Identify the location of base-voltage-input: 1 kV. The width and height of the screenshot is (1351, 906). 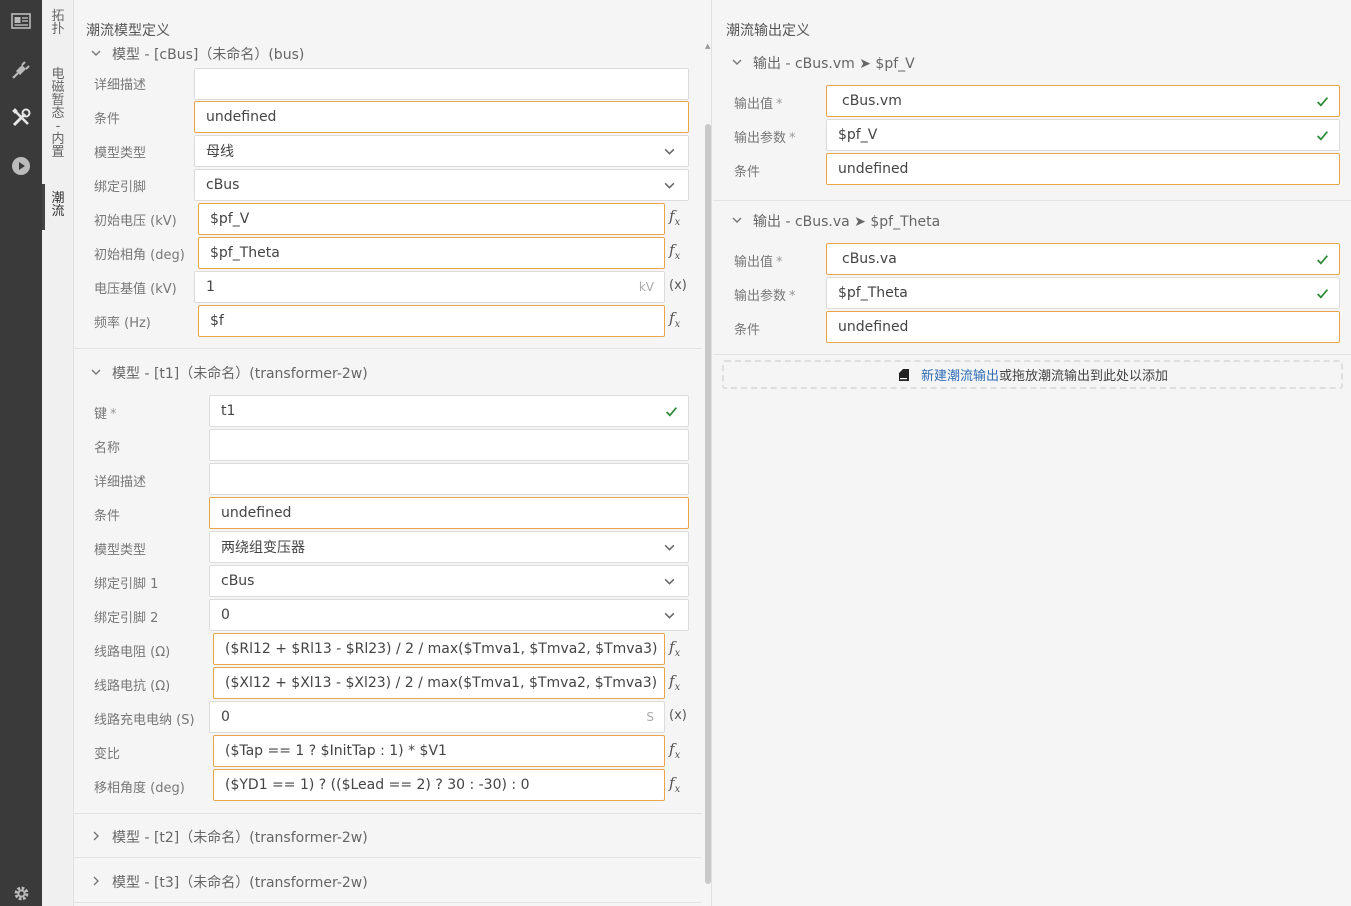
(429, 287).